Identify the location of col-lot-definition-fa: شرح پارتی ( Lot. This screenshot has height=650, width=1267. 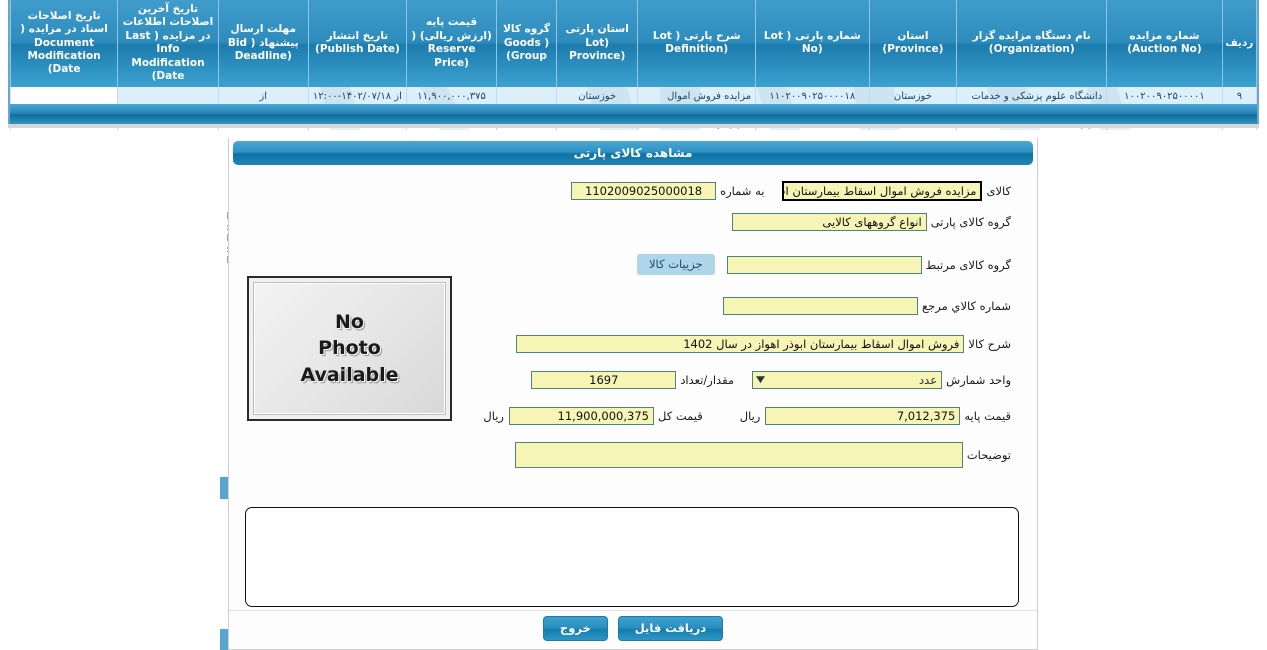
(696, 35).